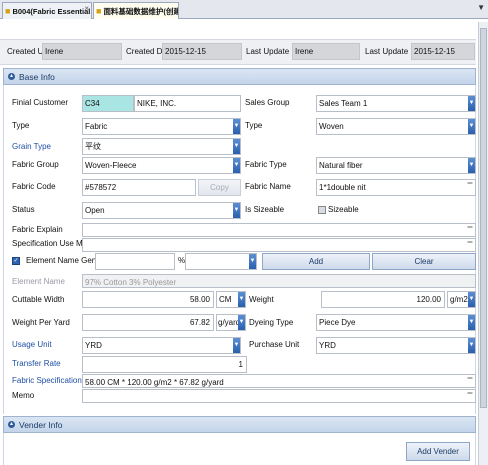 The image size is (488, 465). What do you see at coordinates (261, 299) in the screenshot?
I see `weight-label: Weight` at bounding box center [261, 299].